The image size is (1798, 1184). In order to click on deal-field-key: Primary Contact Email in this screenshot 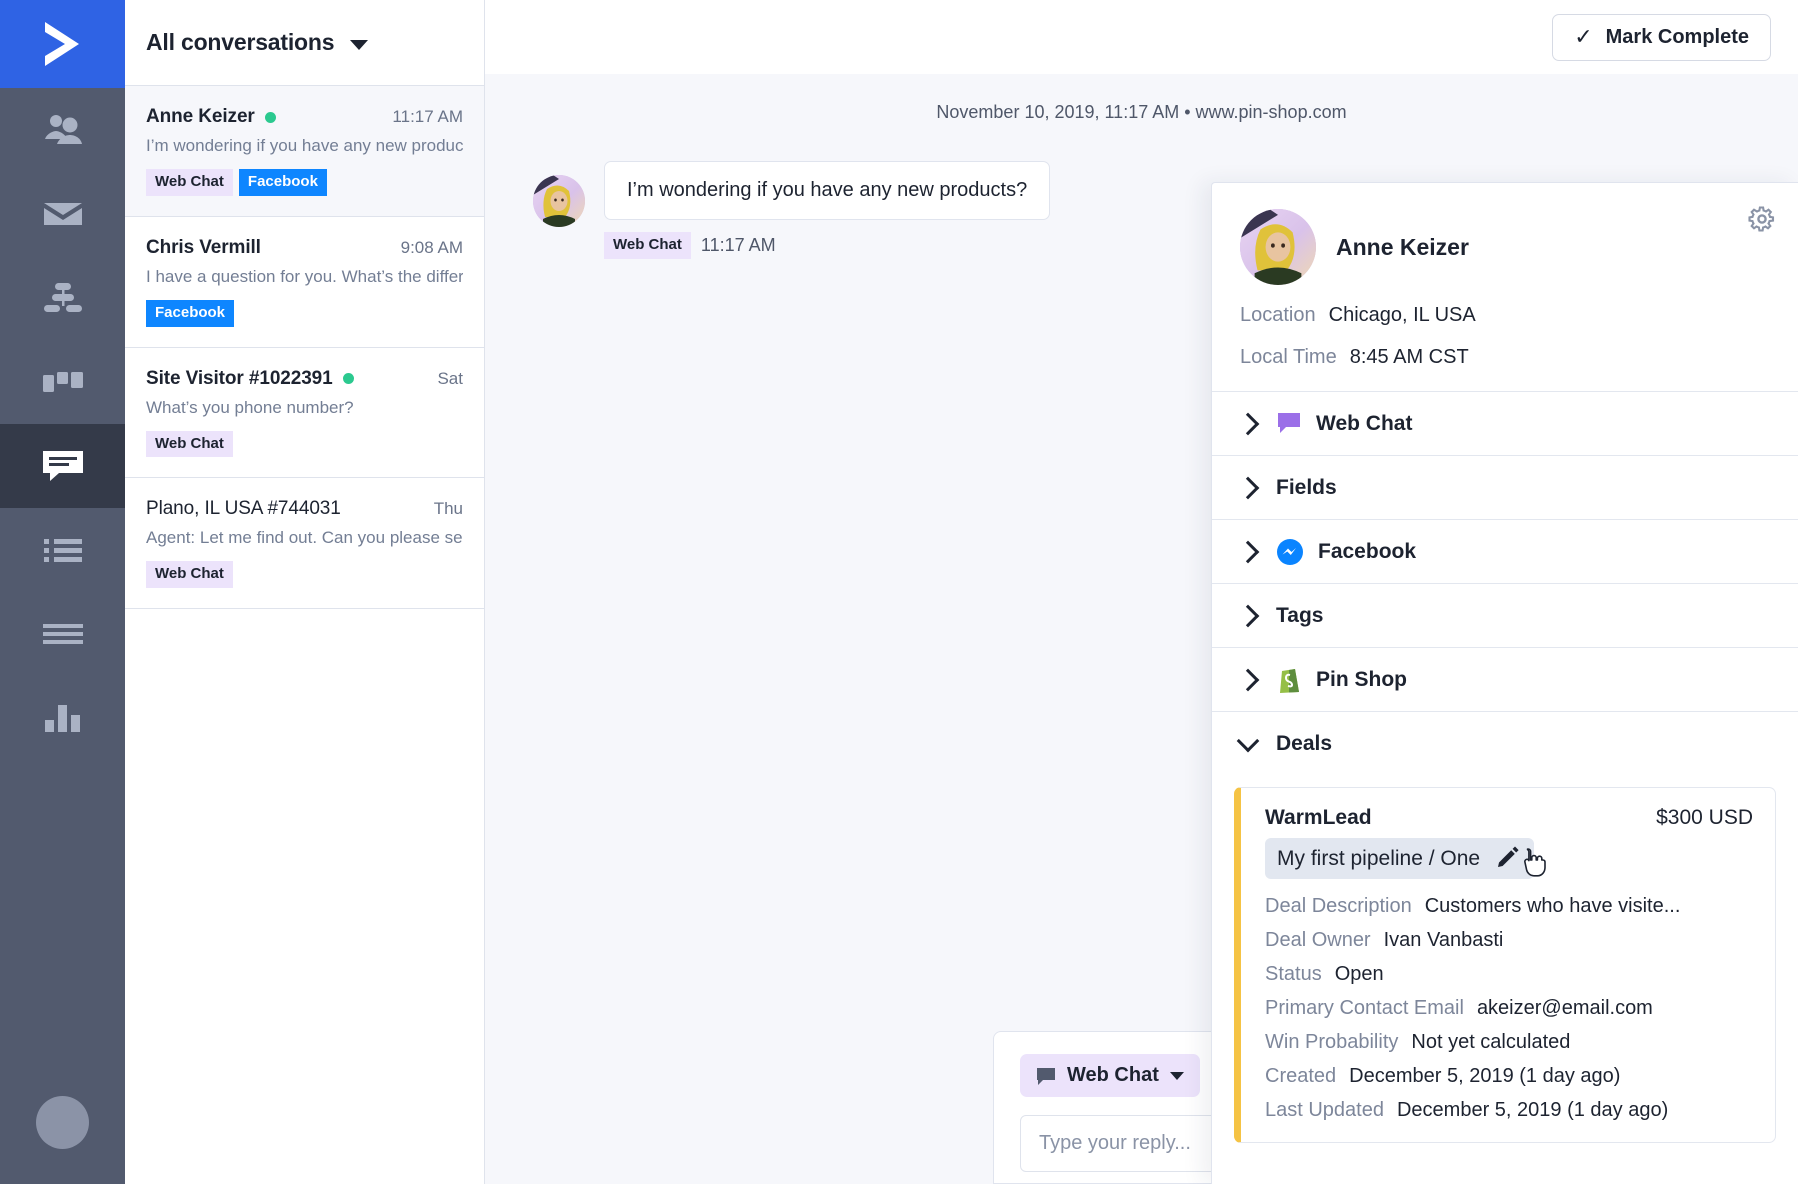, I will do `click(1364, 1008)`.